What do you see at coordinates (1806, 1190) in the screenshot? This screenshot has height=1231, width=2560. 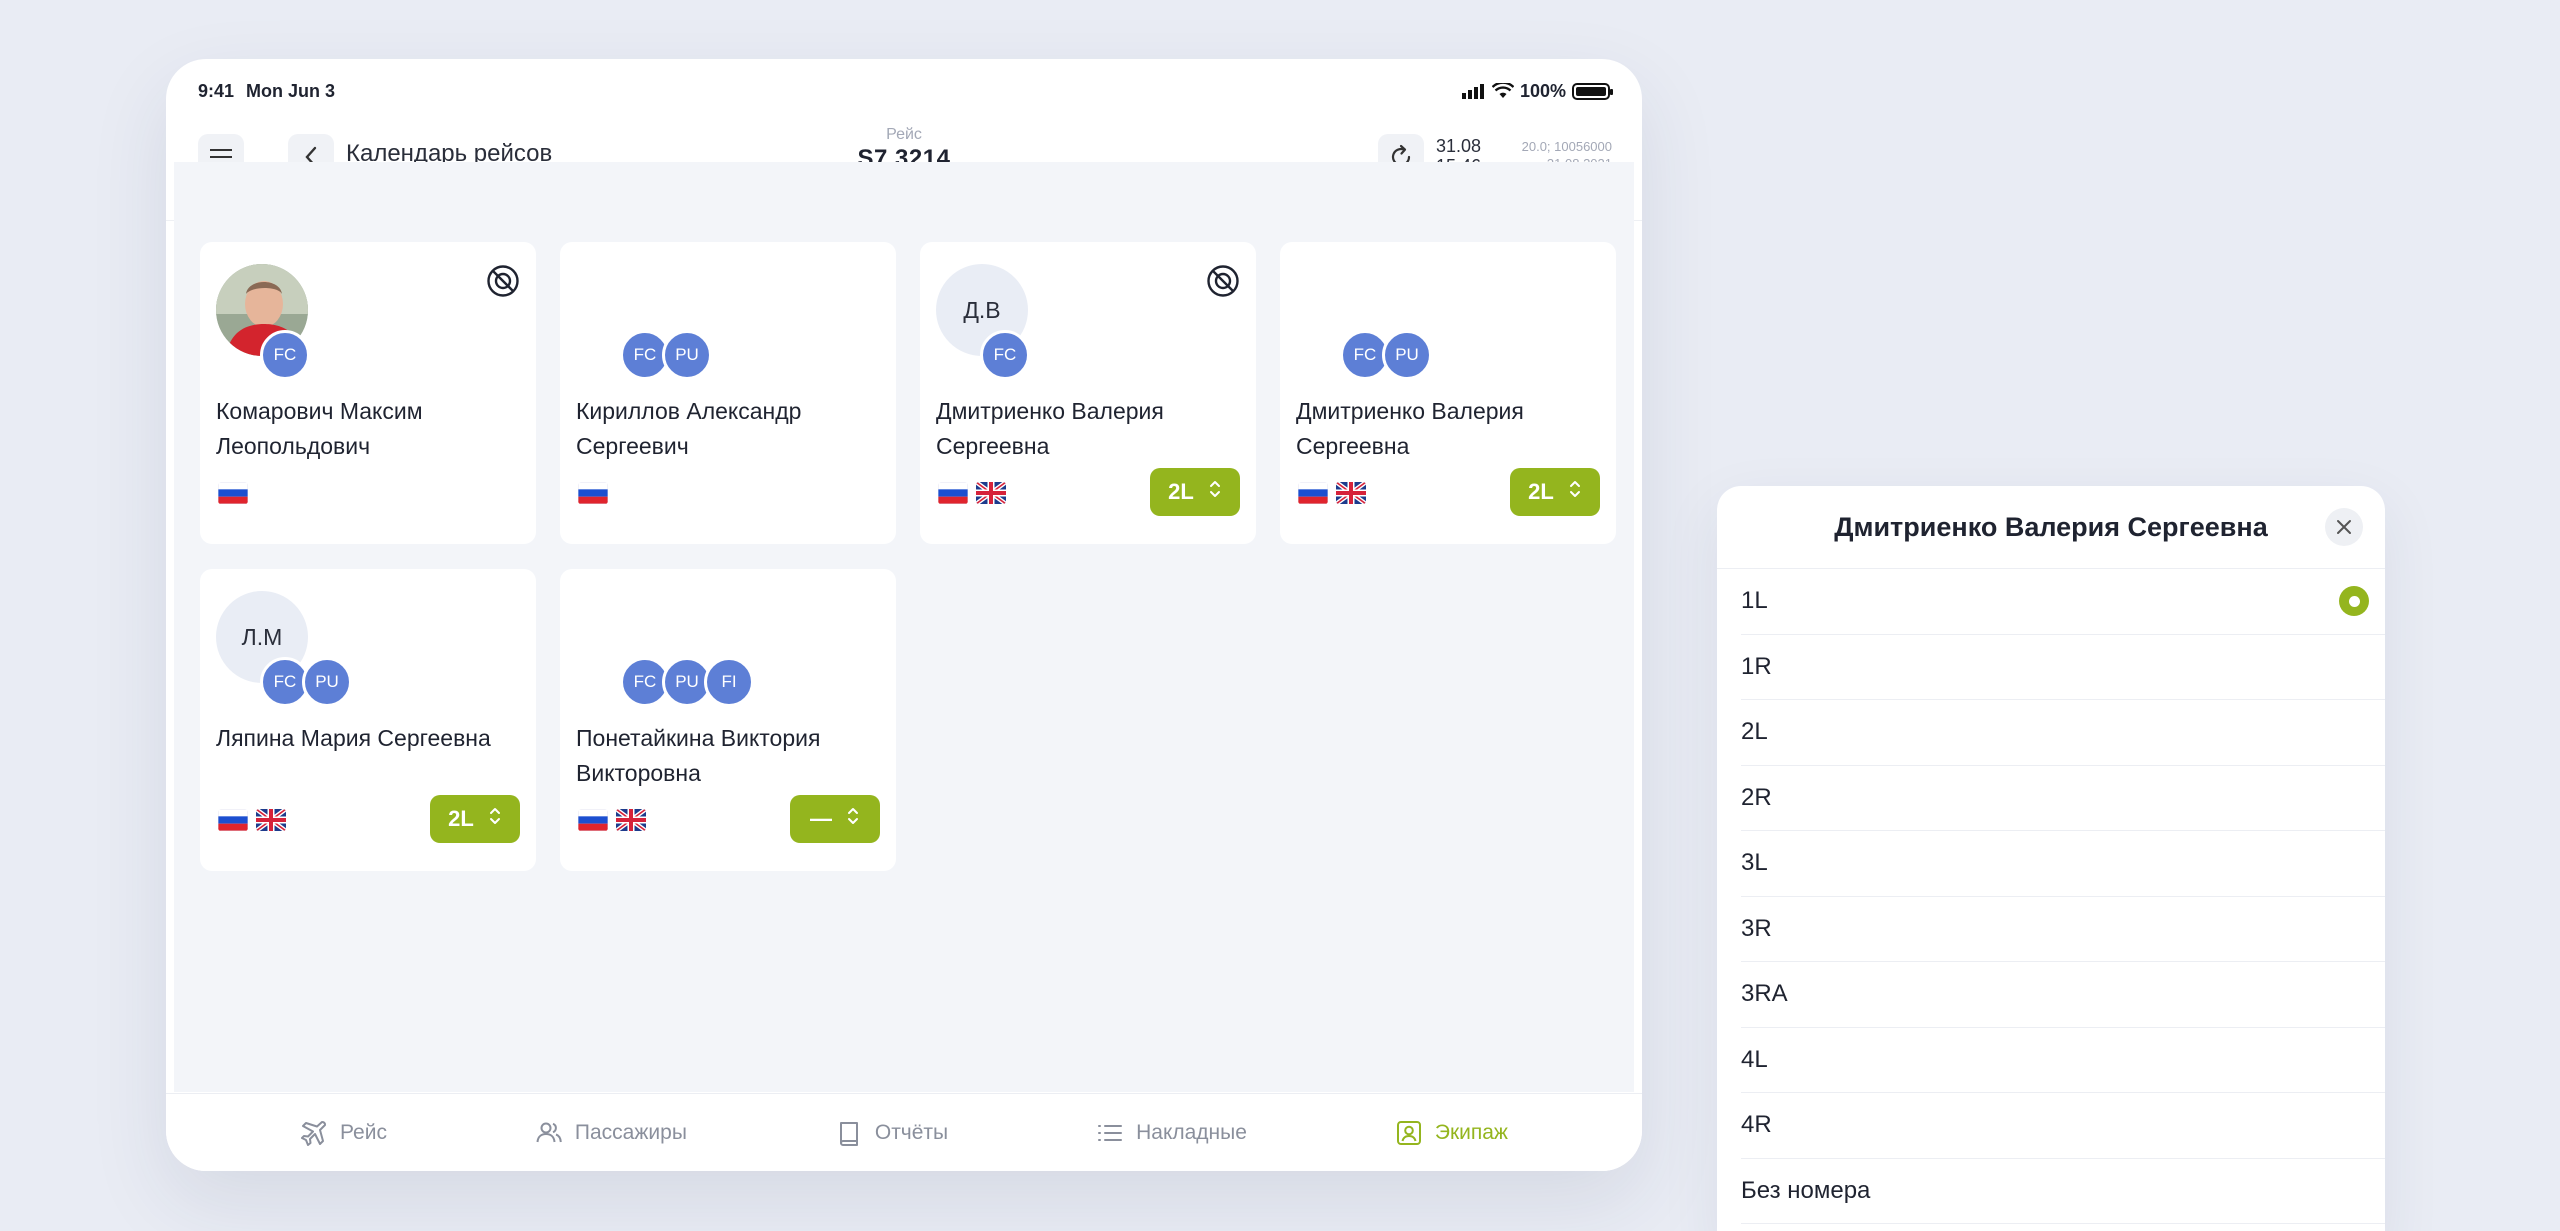 I see `seat-option-label: Без номера` at bounding box center [1806, 1190].